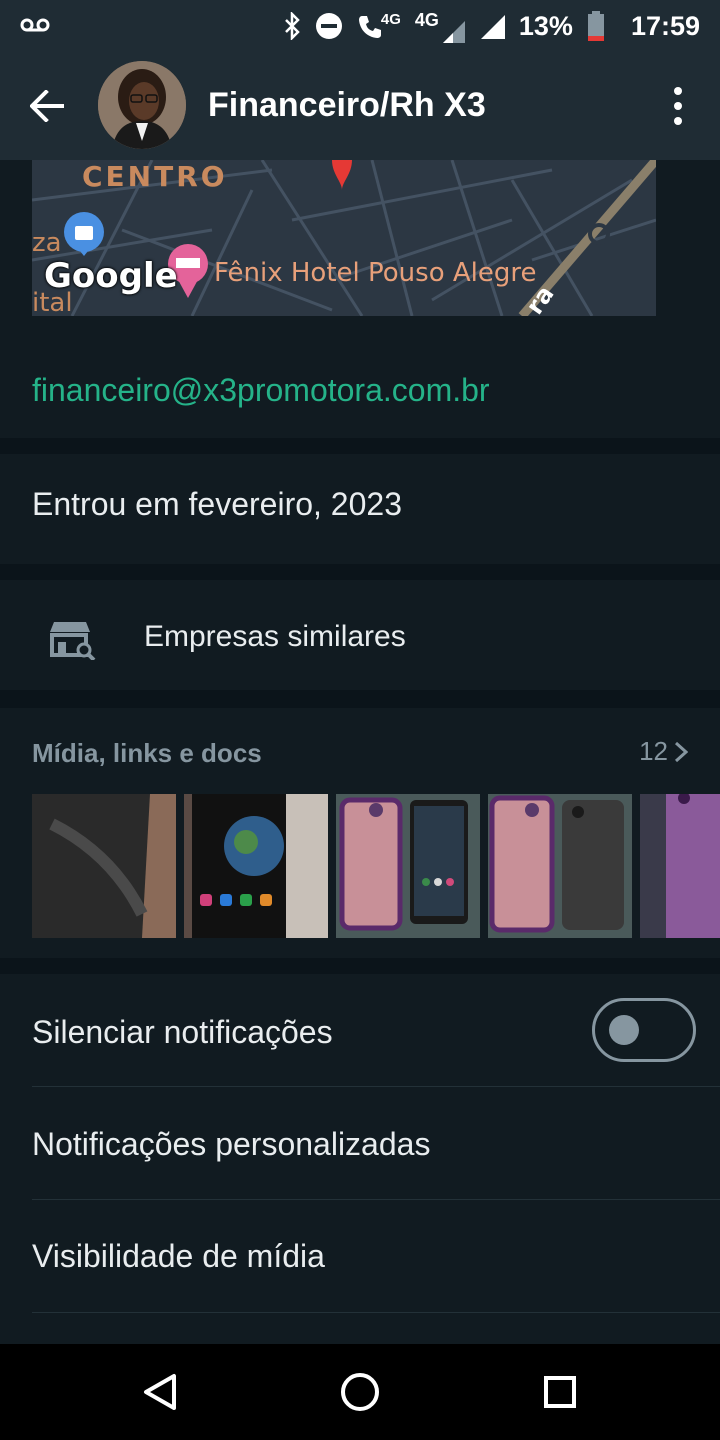 This screenshot has height=1440, width=720. I want to click on more-options-button, so click(678, 106).